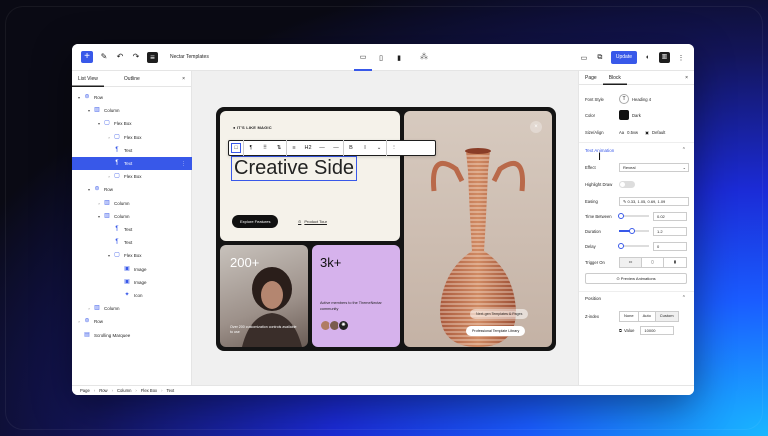  I want to click on tab-page: Page, so click(591, 78).